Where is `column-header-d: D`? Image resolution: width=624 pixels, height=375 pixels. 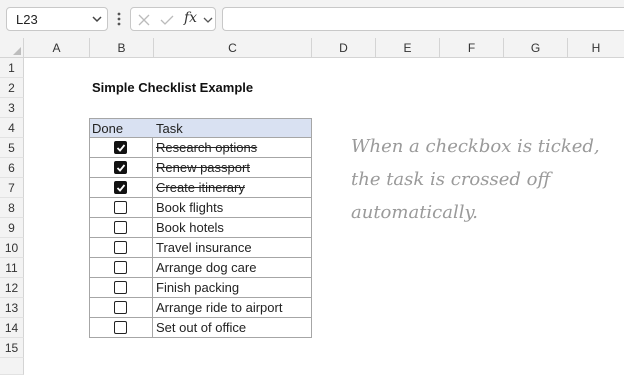 column-header-d: D is located at coordinates (344, 48).